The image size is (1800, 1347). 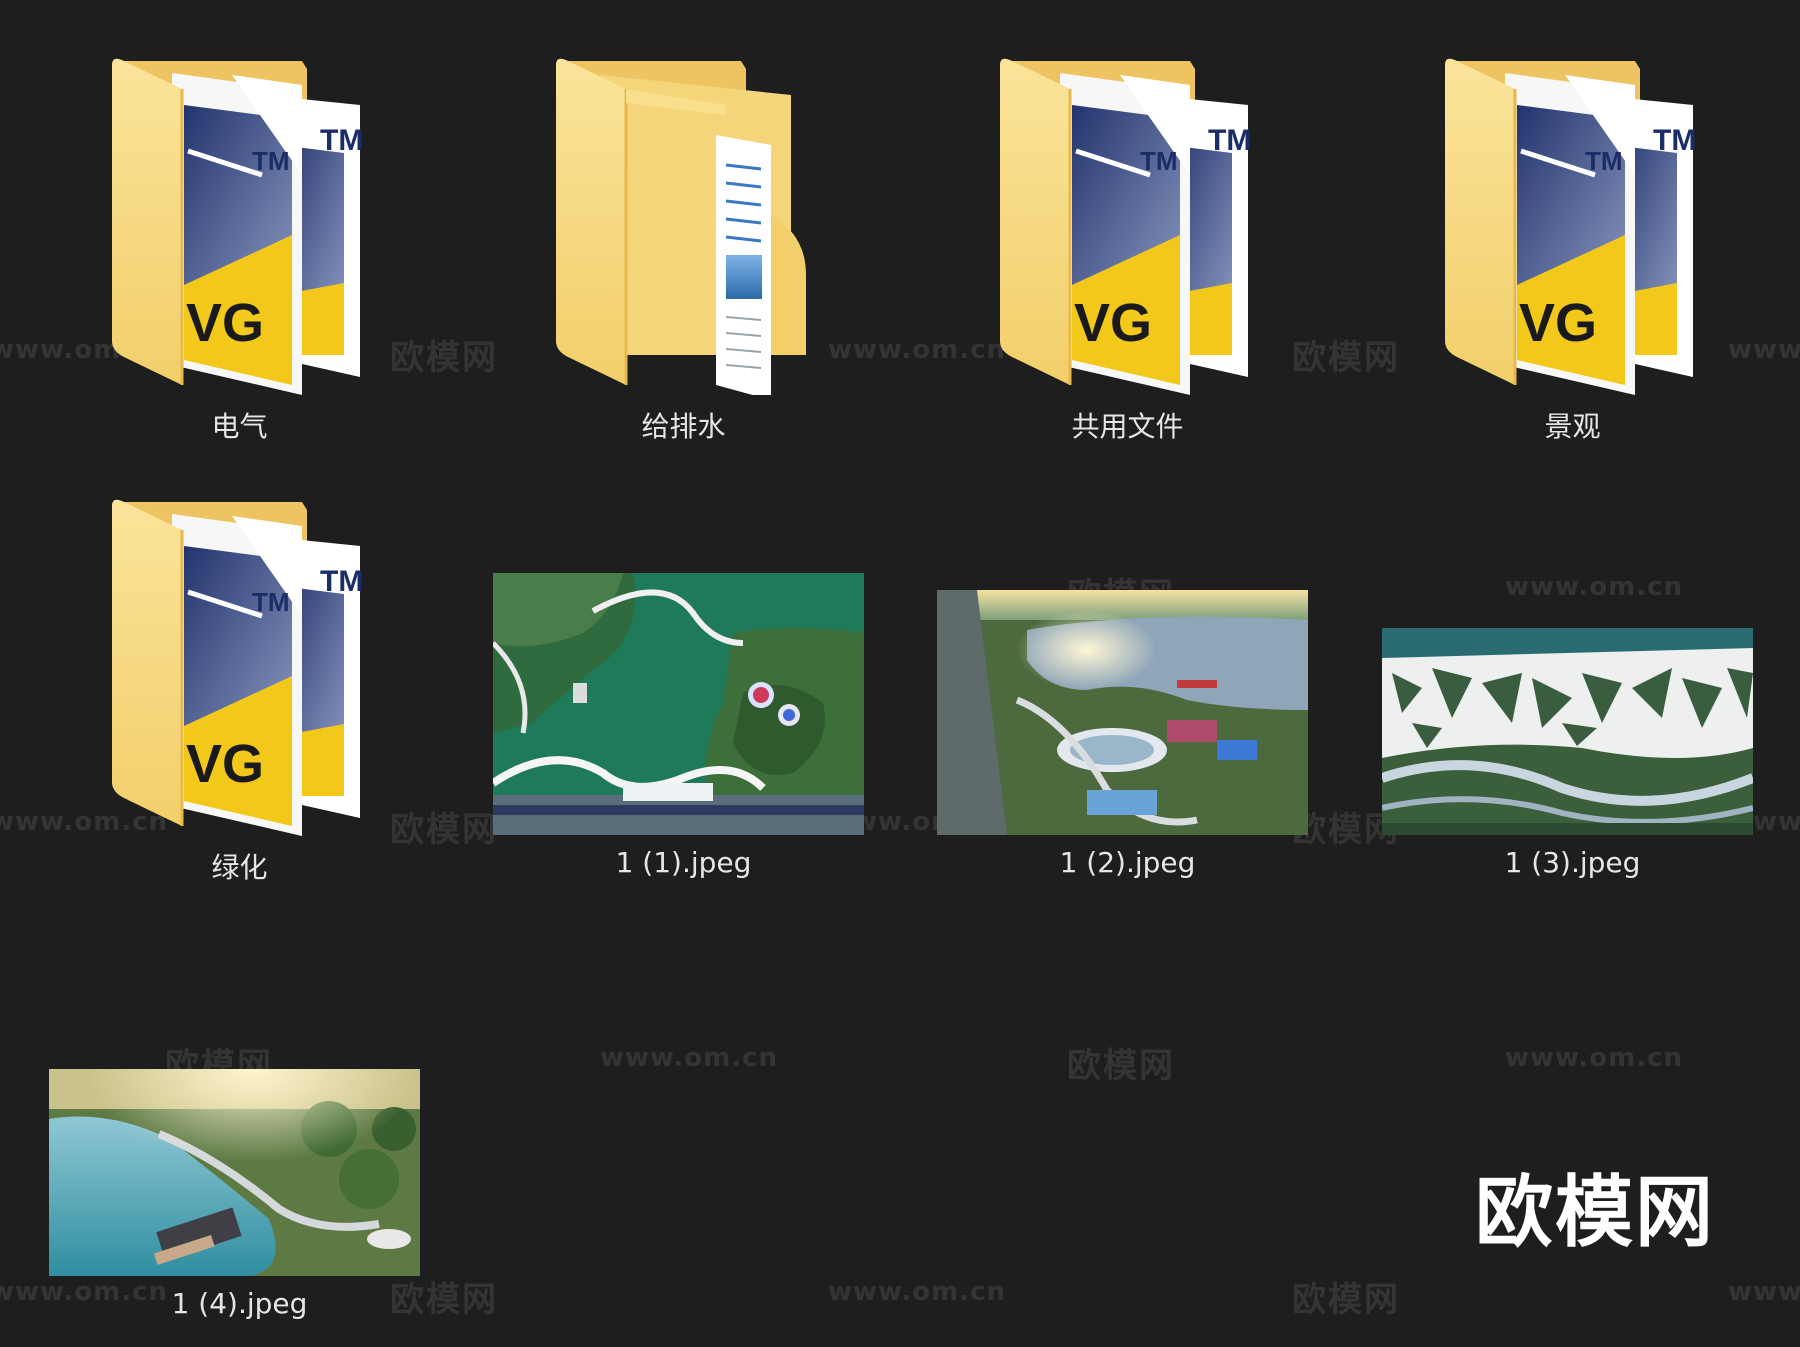 I want to click on file-label: 1 (4).jpeg, so click(x=239, y=1303).